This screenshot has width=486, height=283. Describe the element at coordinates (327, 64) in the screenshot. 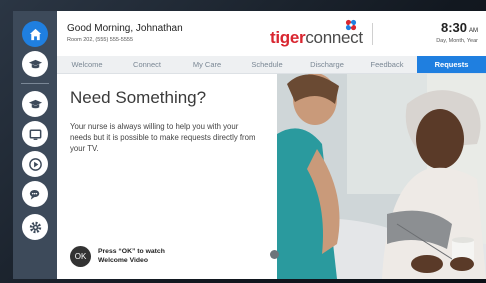

I see `tab-discharge: Discharge` at that location.